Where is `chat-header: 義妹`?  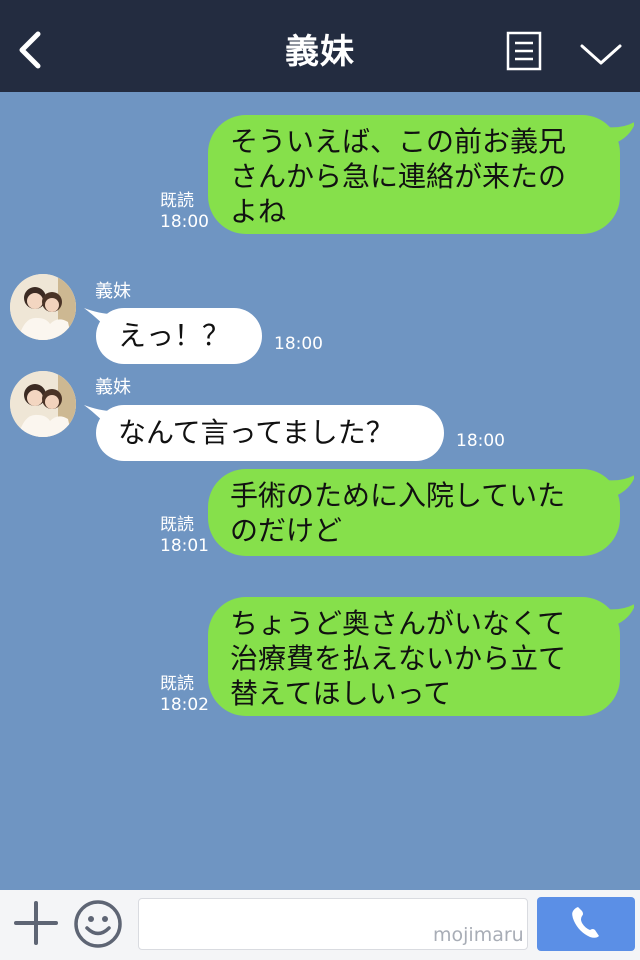
chat-header: 義妹 is located at coordinates (320, 46).